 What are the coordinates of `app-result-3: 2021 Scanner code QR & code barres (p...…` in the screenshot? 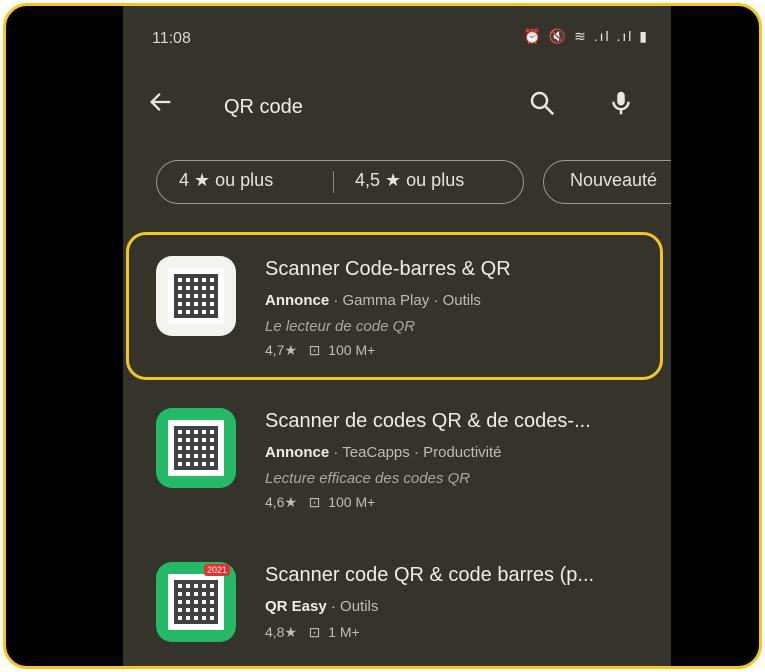 It's located at (397, 609).